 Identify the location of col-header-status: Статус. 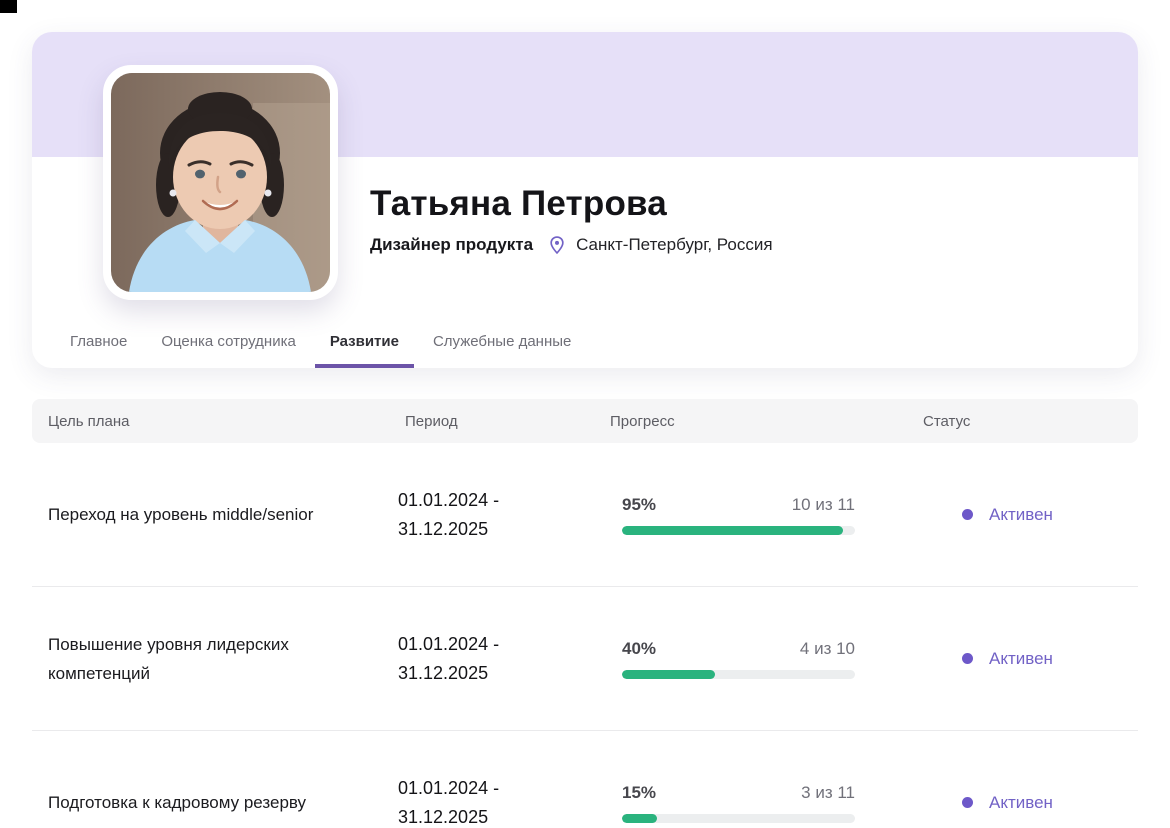
(947, 421).